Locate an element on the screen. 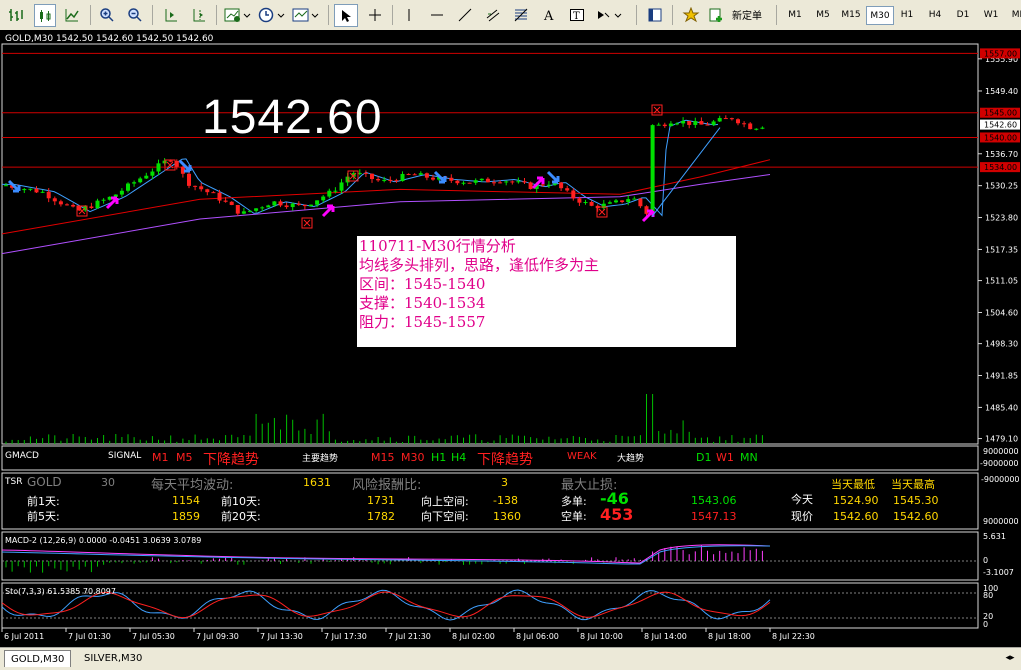 The height and width of the screenshot is (670, 1021). time-tick-label: 7 Jul 21:30 is located at coordinates (409, 636).